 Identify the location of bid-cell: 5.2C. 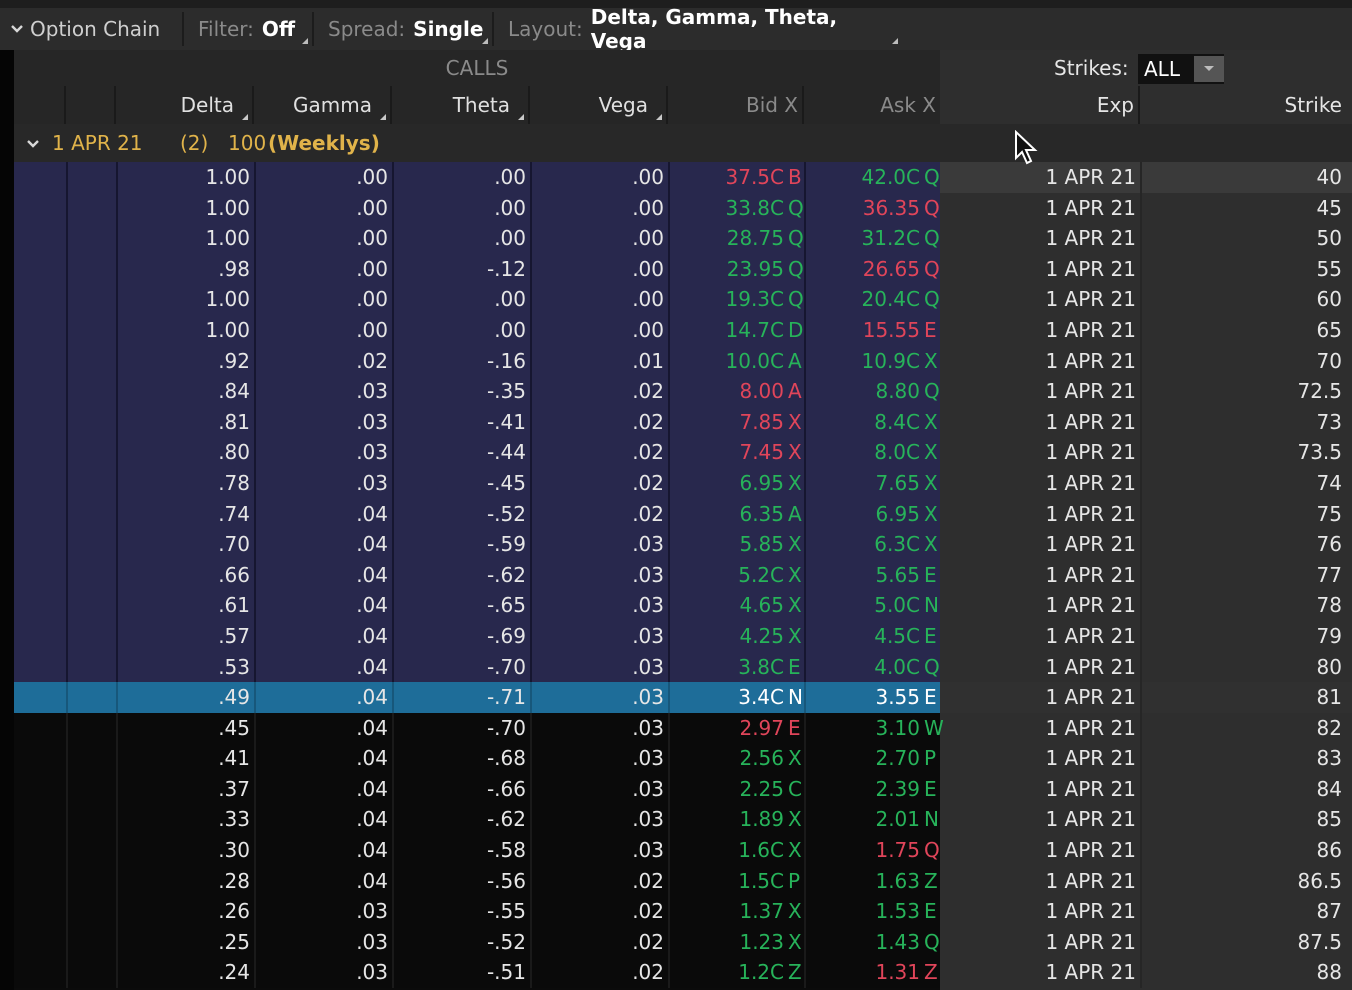
(727, 575).